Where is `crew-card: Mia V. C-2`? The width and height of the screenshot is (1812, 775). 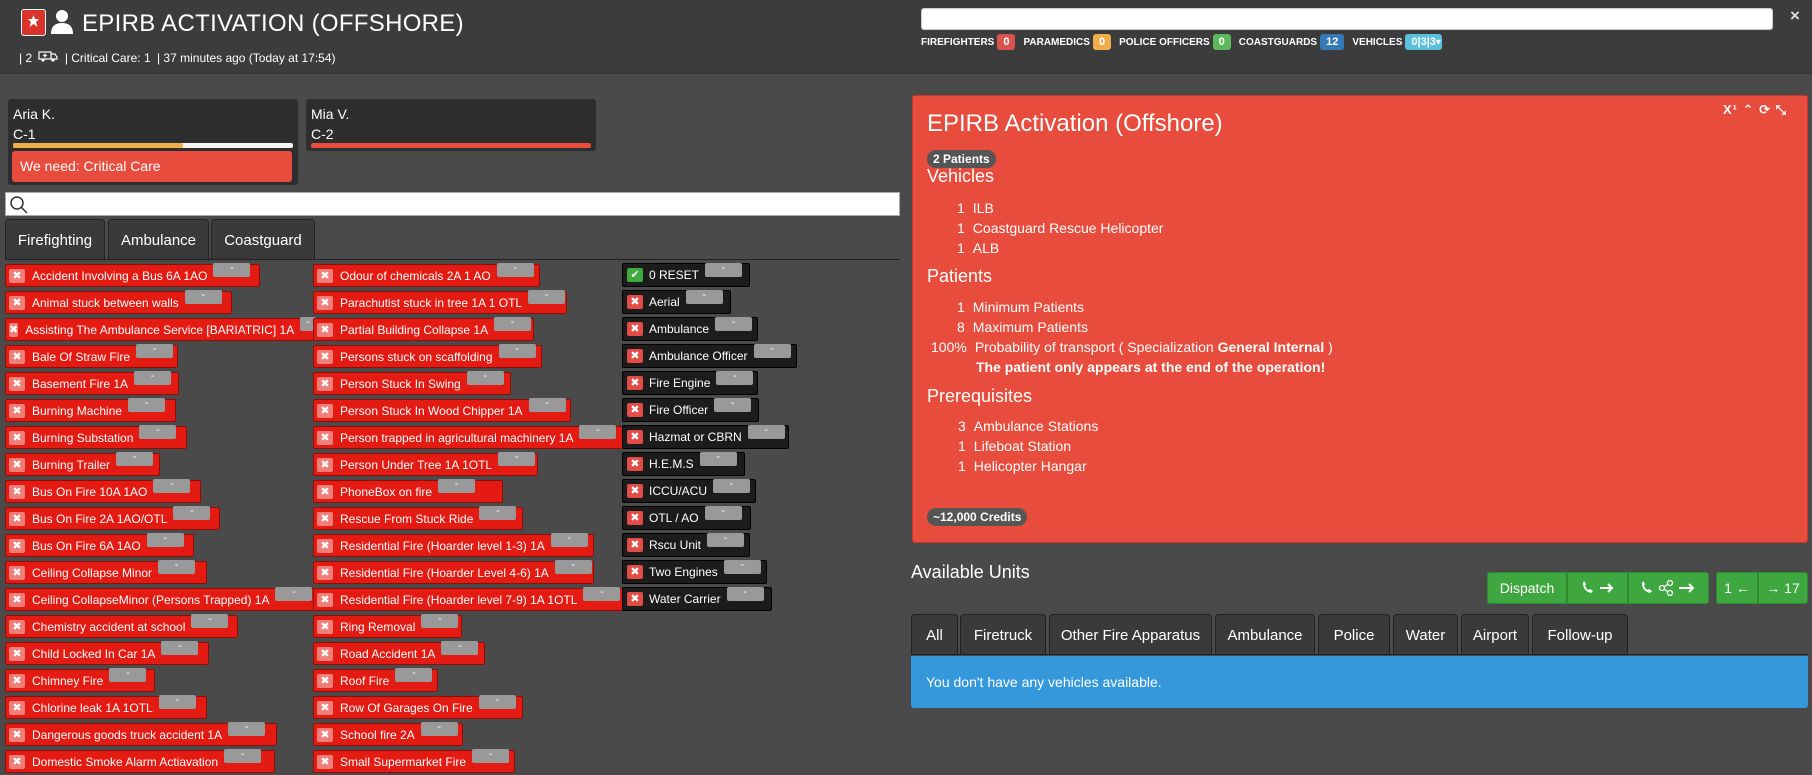
crew-card: Mia V. C-2 is located at coordinates (451, 125).